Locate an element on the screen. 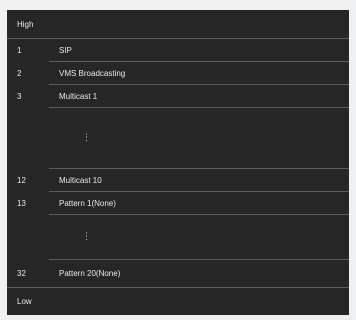  item-index: 2 is located at coordinates (19, 73).